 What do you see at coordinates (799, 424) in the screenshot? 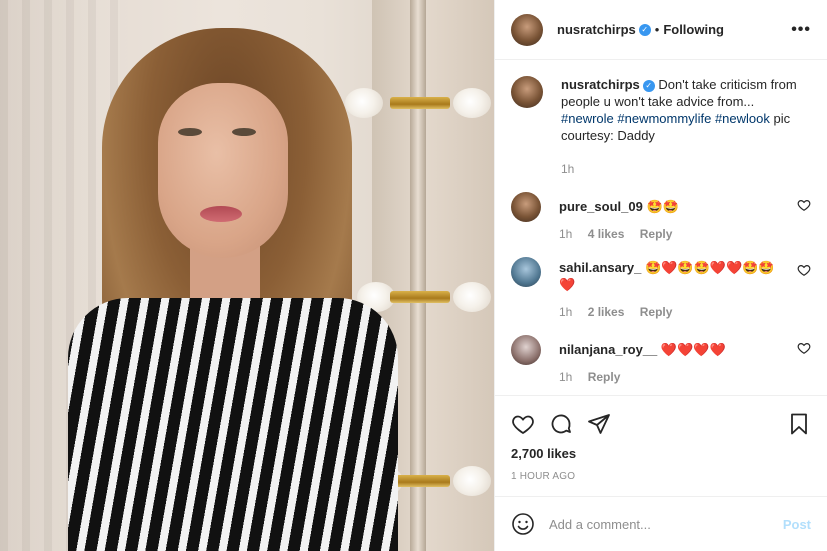
I see `bookmark-icon` at bounding box center [799, 424].